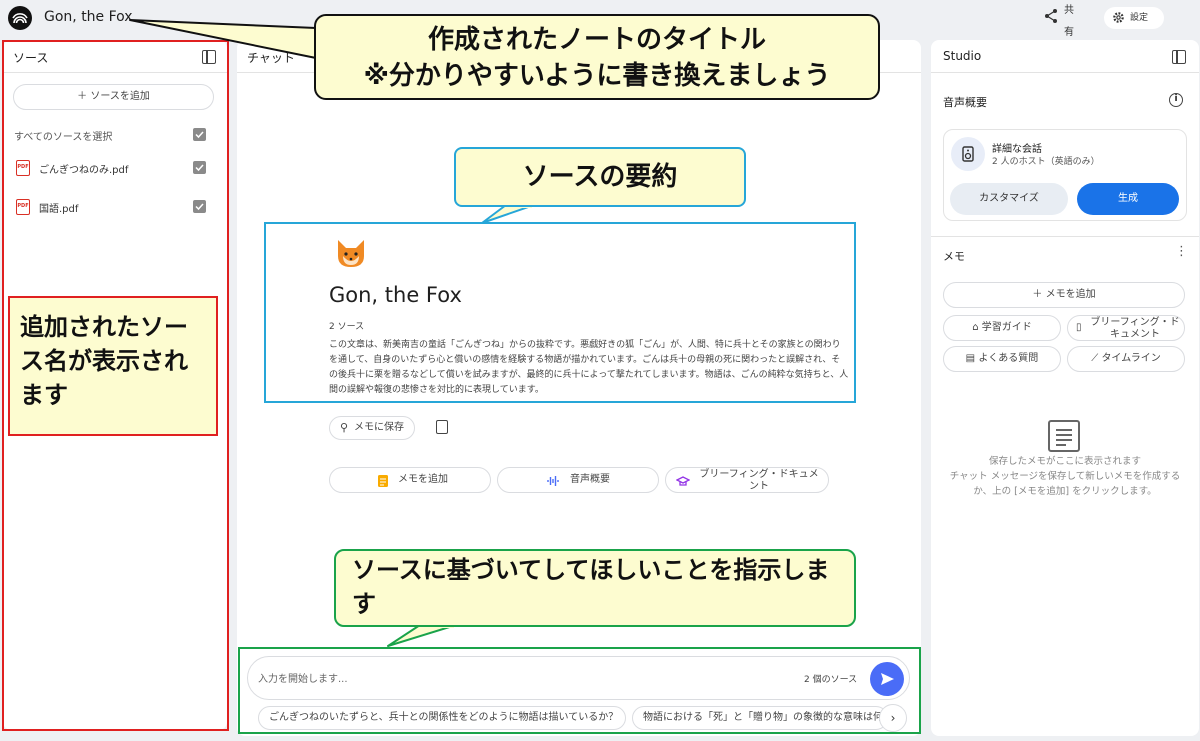 Image resolution: width=1200 pixels, height=741 pixels. What do you see at coordinates (1128, 199) in the screenshot?
I see `generate-button: 生成` at bounding box center [1128, 199].